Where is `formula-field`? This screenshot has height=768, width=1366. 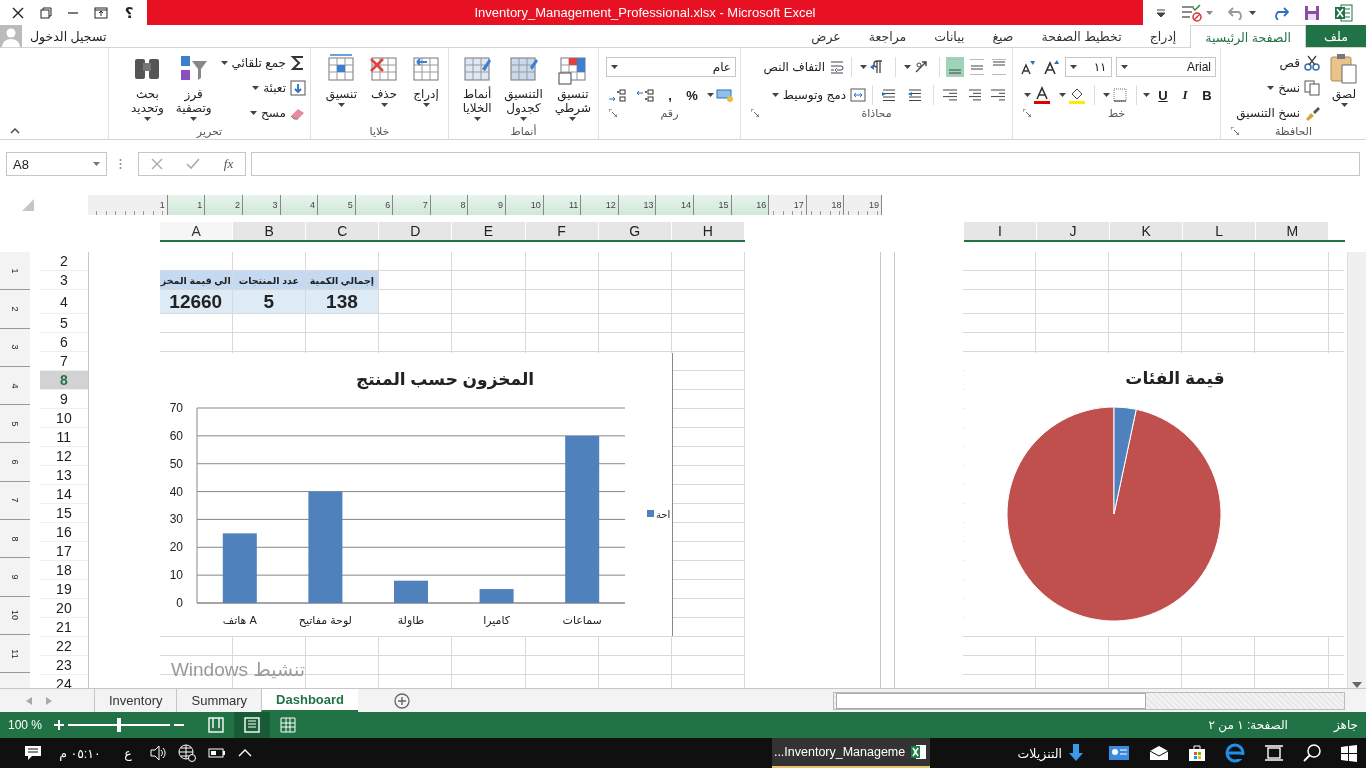
formula-field is located at coordinates (805, 164).